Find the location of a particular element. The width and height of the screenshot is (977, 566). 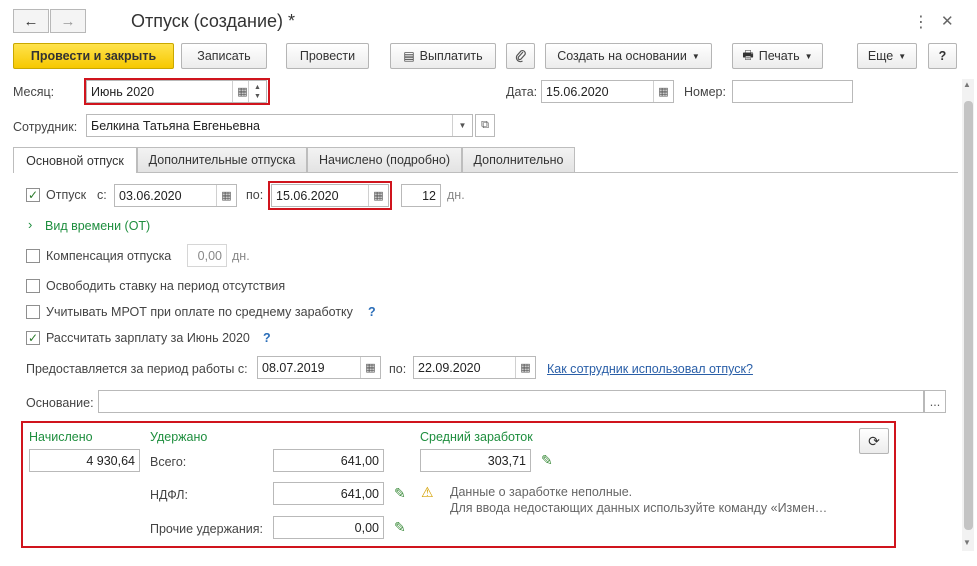

tab-accrued-detailed: Начислено (подробно) is located at coordinates (384, 159).